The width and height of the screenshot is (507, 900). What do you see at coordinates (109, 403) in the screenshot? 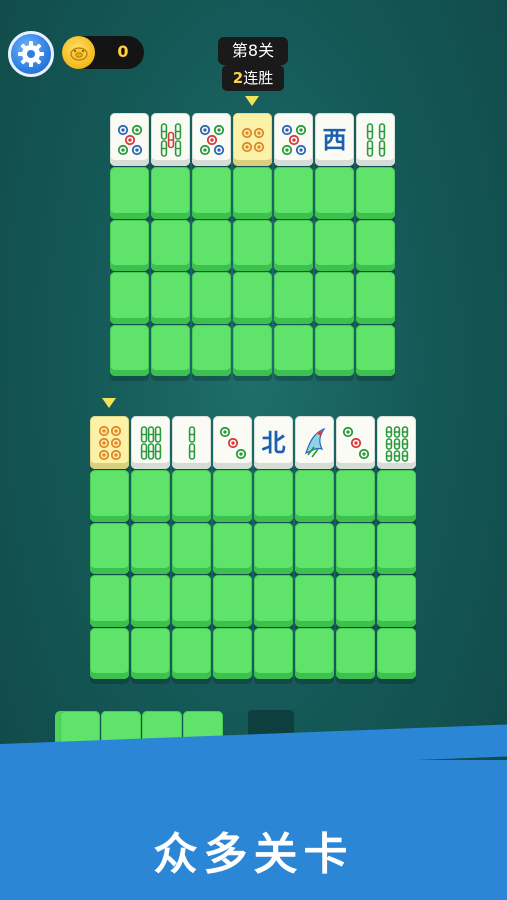
I see `bottom-board-marker` at bounding box center [109, 403].